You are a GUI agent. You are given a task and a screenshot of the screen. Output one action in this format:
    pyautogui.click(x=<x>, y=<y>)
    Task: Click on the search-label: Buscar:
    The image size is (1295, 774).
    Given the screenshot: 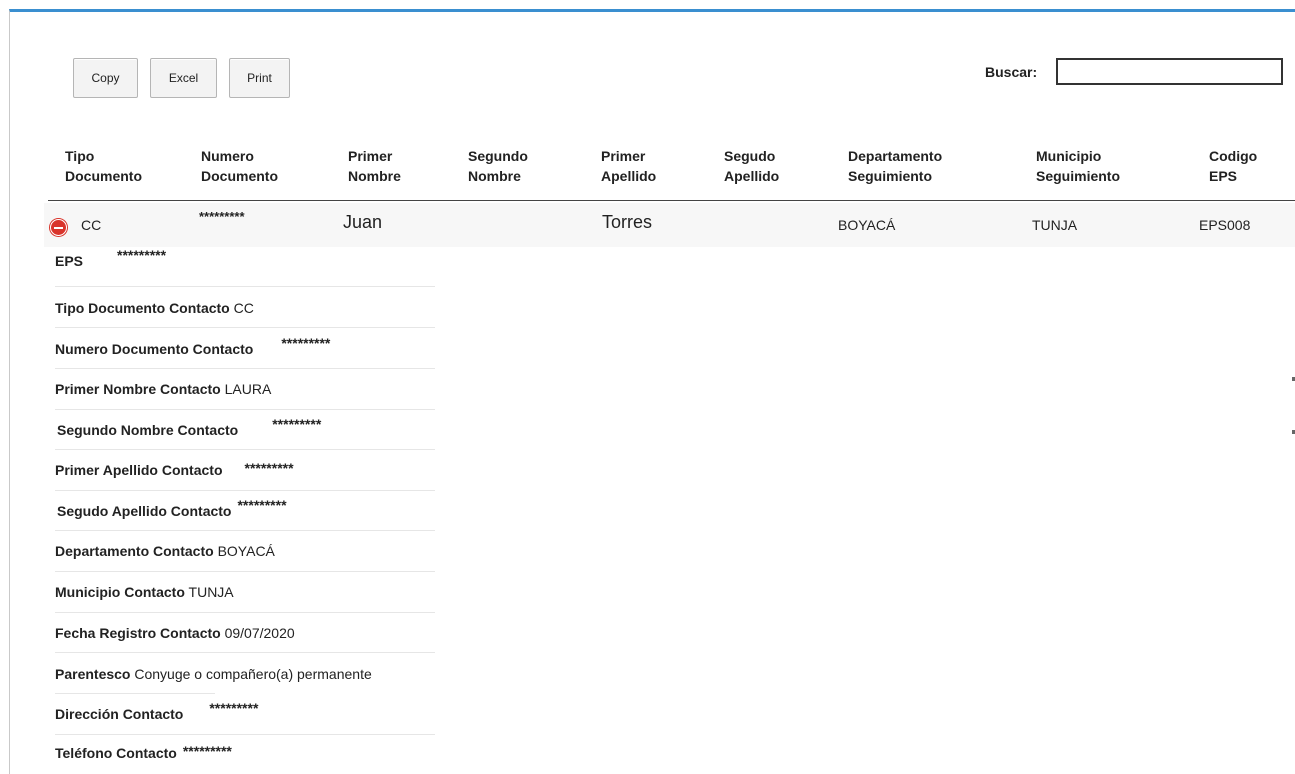 What is the action you would take?
    pyautogui.click(x=1011, y=72)
    